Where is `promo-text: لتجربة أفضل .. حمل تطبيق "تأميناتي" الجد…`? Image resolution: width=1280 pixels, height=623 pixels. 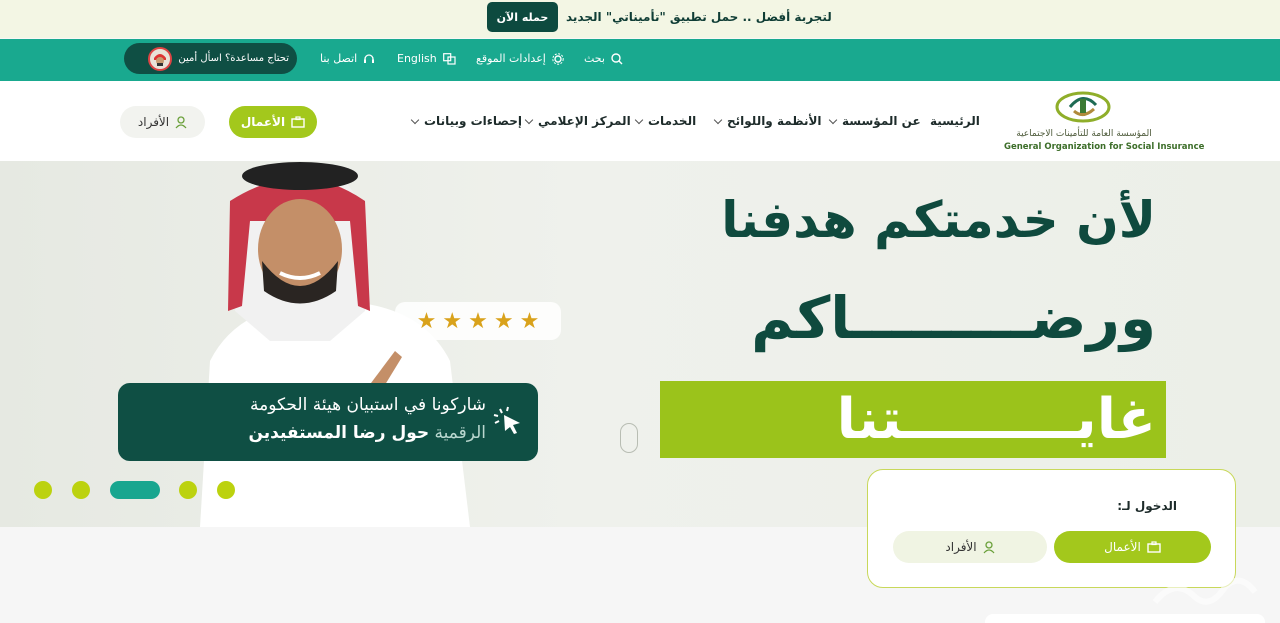 promo-text: لتجربة أفضل .. حمل تطبيق "تأميناتي" الجد… is located at coordinates (699, 17).